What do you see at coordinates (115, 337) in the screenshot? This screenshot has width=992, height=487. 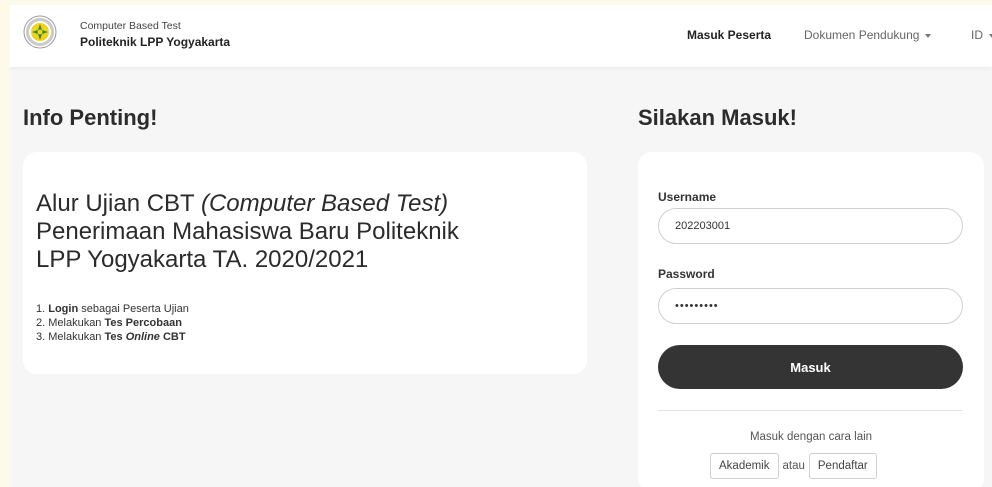 I see `step-bold-text: Tes` at bounding box center [115, 337].